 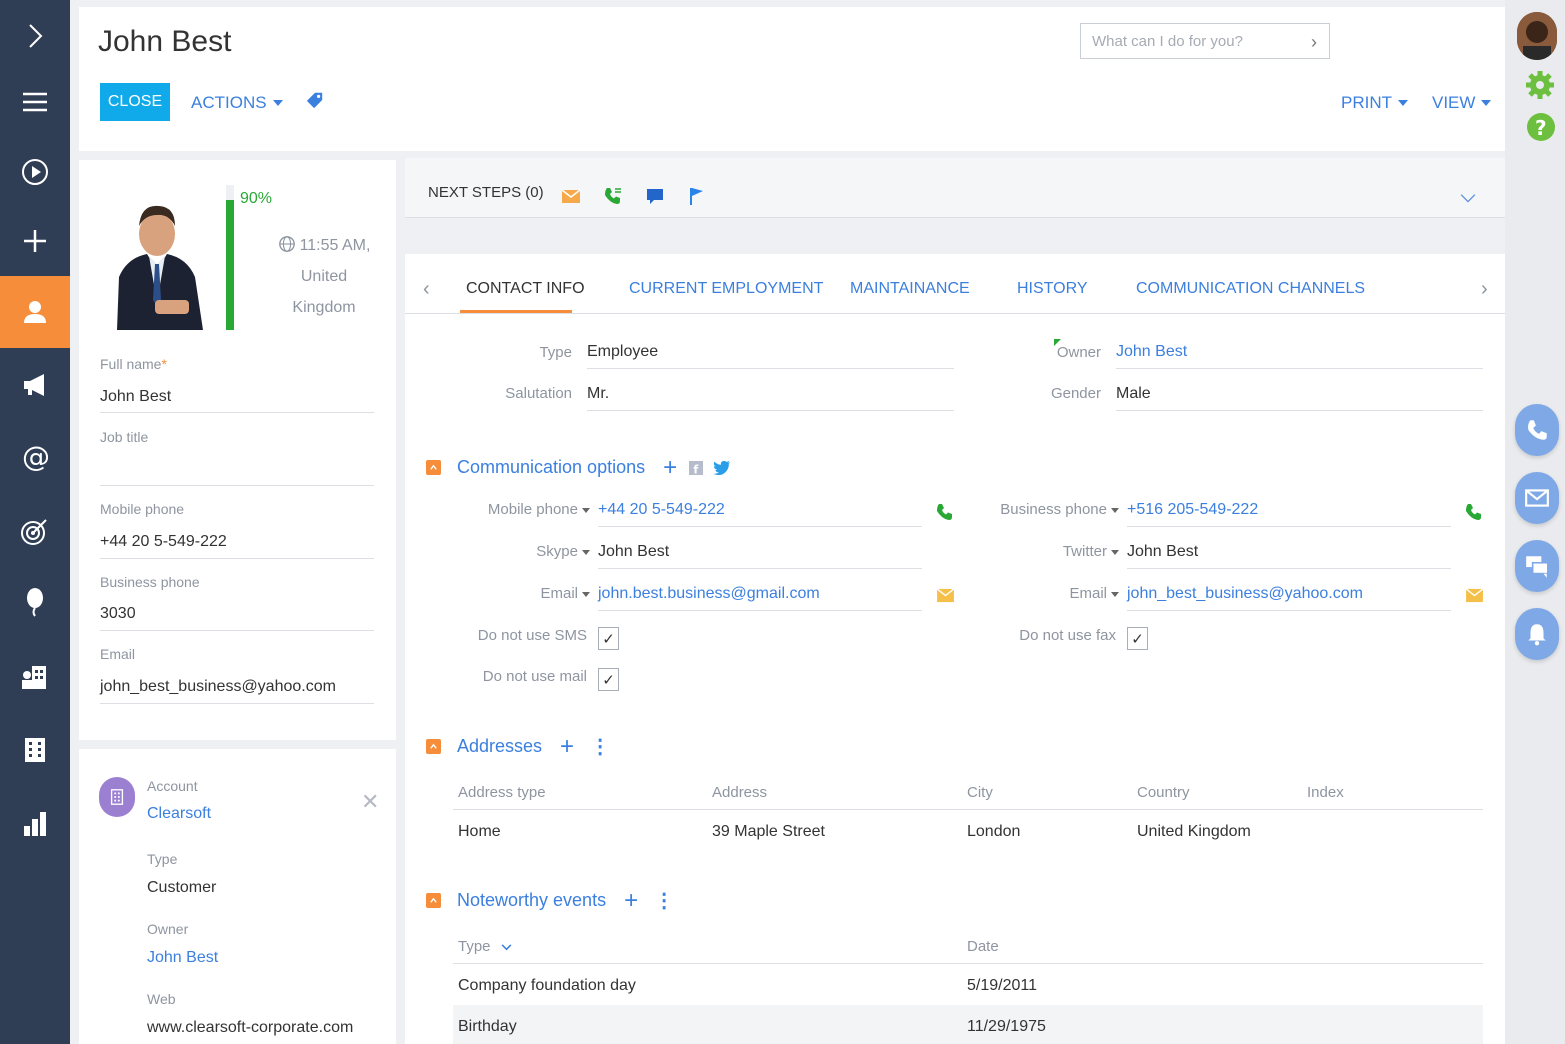 I want to click on search-input, so click(x=1197, y=41).